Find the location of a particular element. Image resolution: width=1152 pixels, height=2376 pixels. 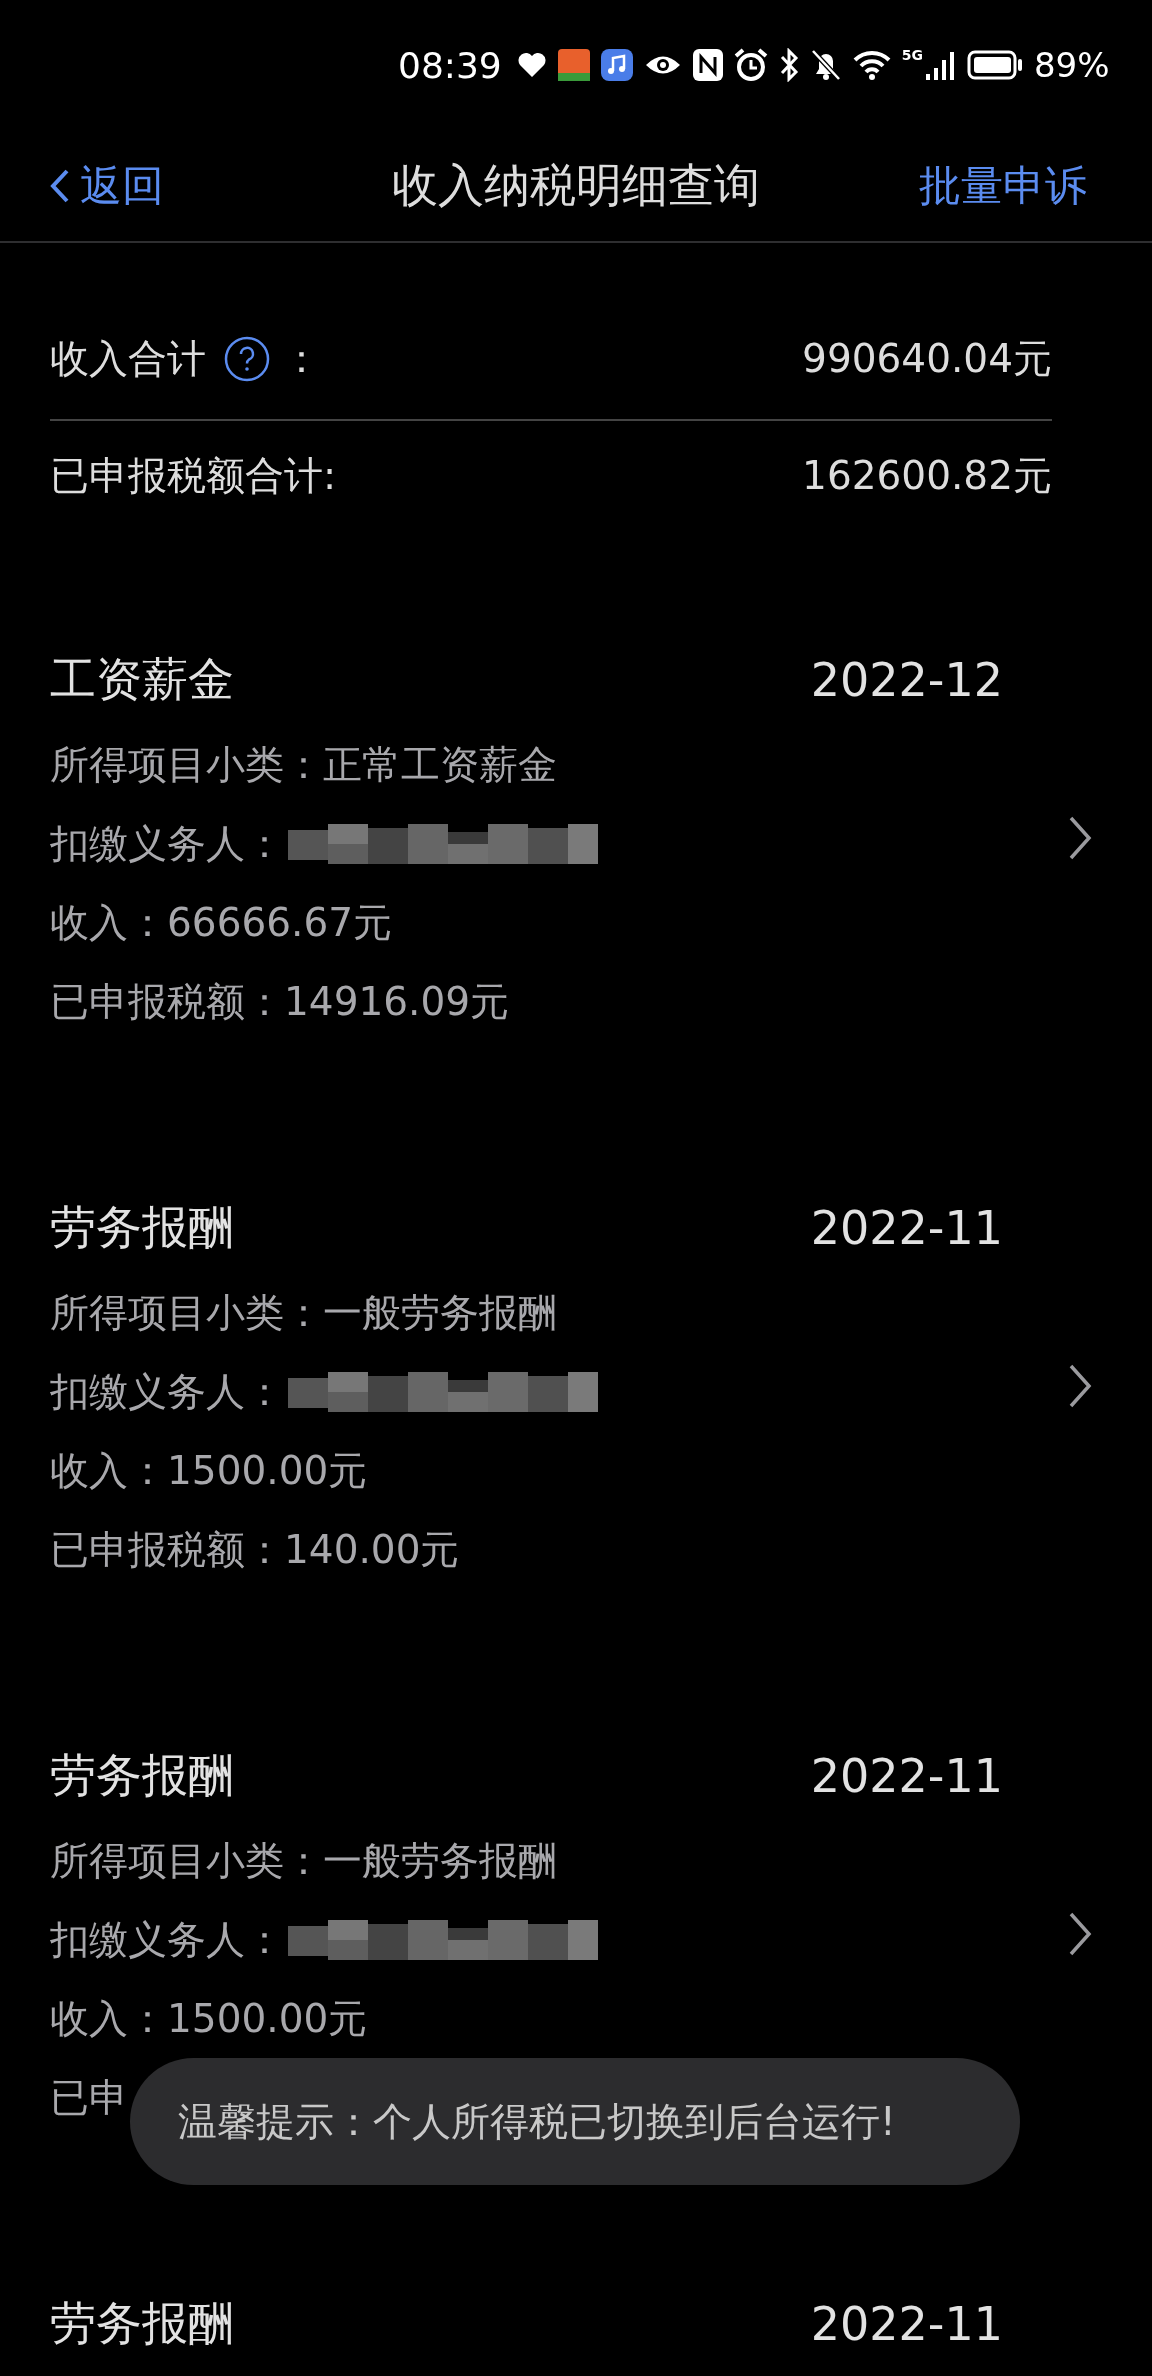

summary-value: 162600.82元 is located at coordinates (927, 476).